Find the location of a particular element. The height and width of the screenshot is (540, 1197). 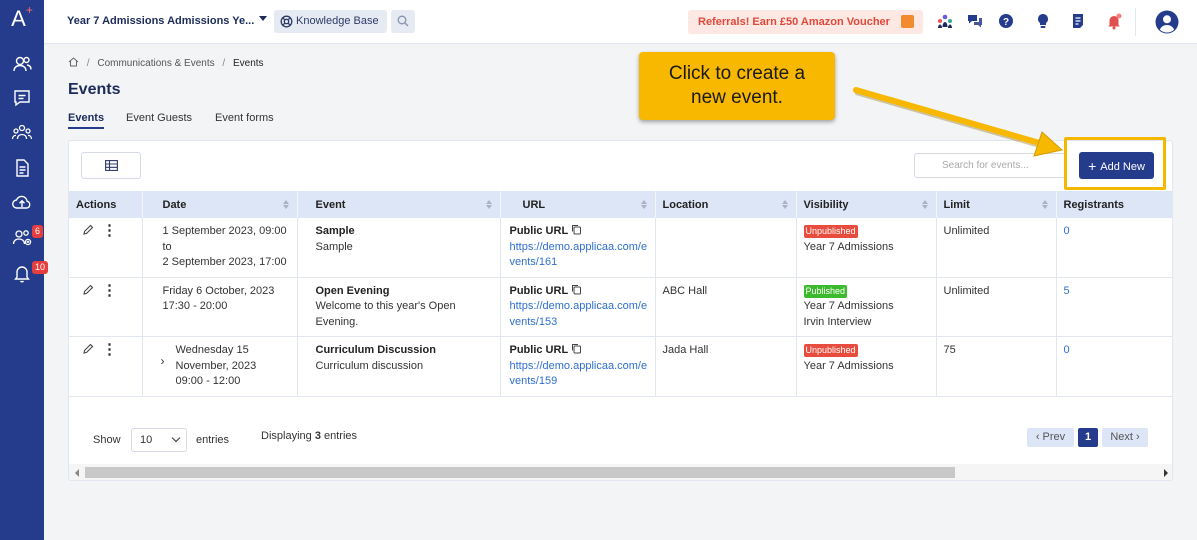

event-name: Curriculum Discussion is located at coordinates (404, 351).